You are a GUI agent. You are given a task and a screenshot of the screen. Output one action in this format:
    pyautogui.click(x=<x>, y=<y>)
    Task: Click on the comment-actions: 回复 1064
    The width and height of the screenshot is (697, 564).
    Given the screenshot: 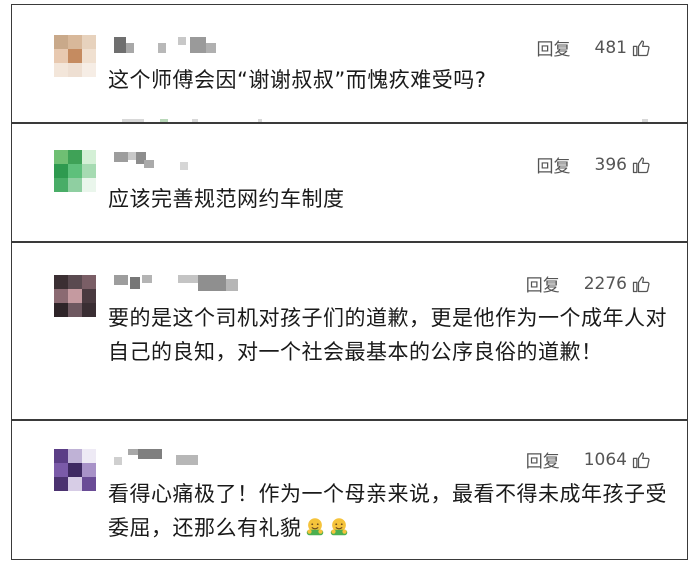 What is the action you would take?
    pyautogui.click(x=588, y=459)
    